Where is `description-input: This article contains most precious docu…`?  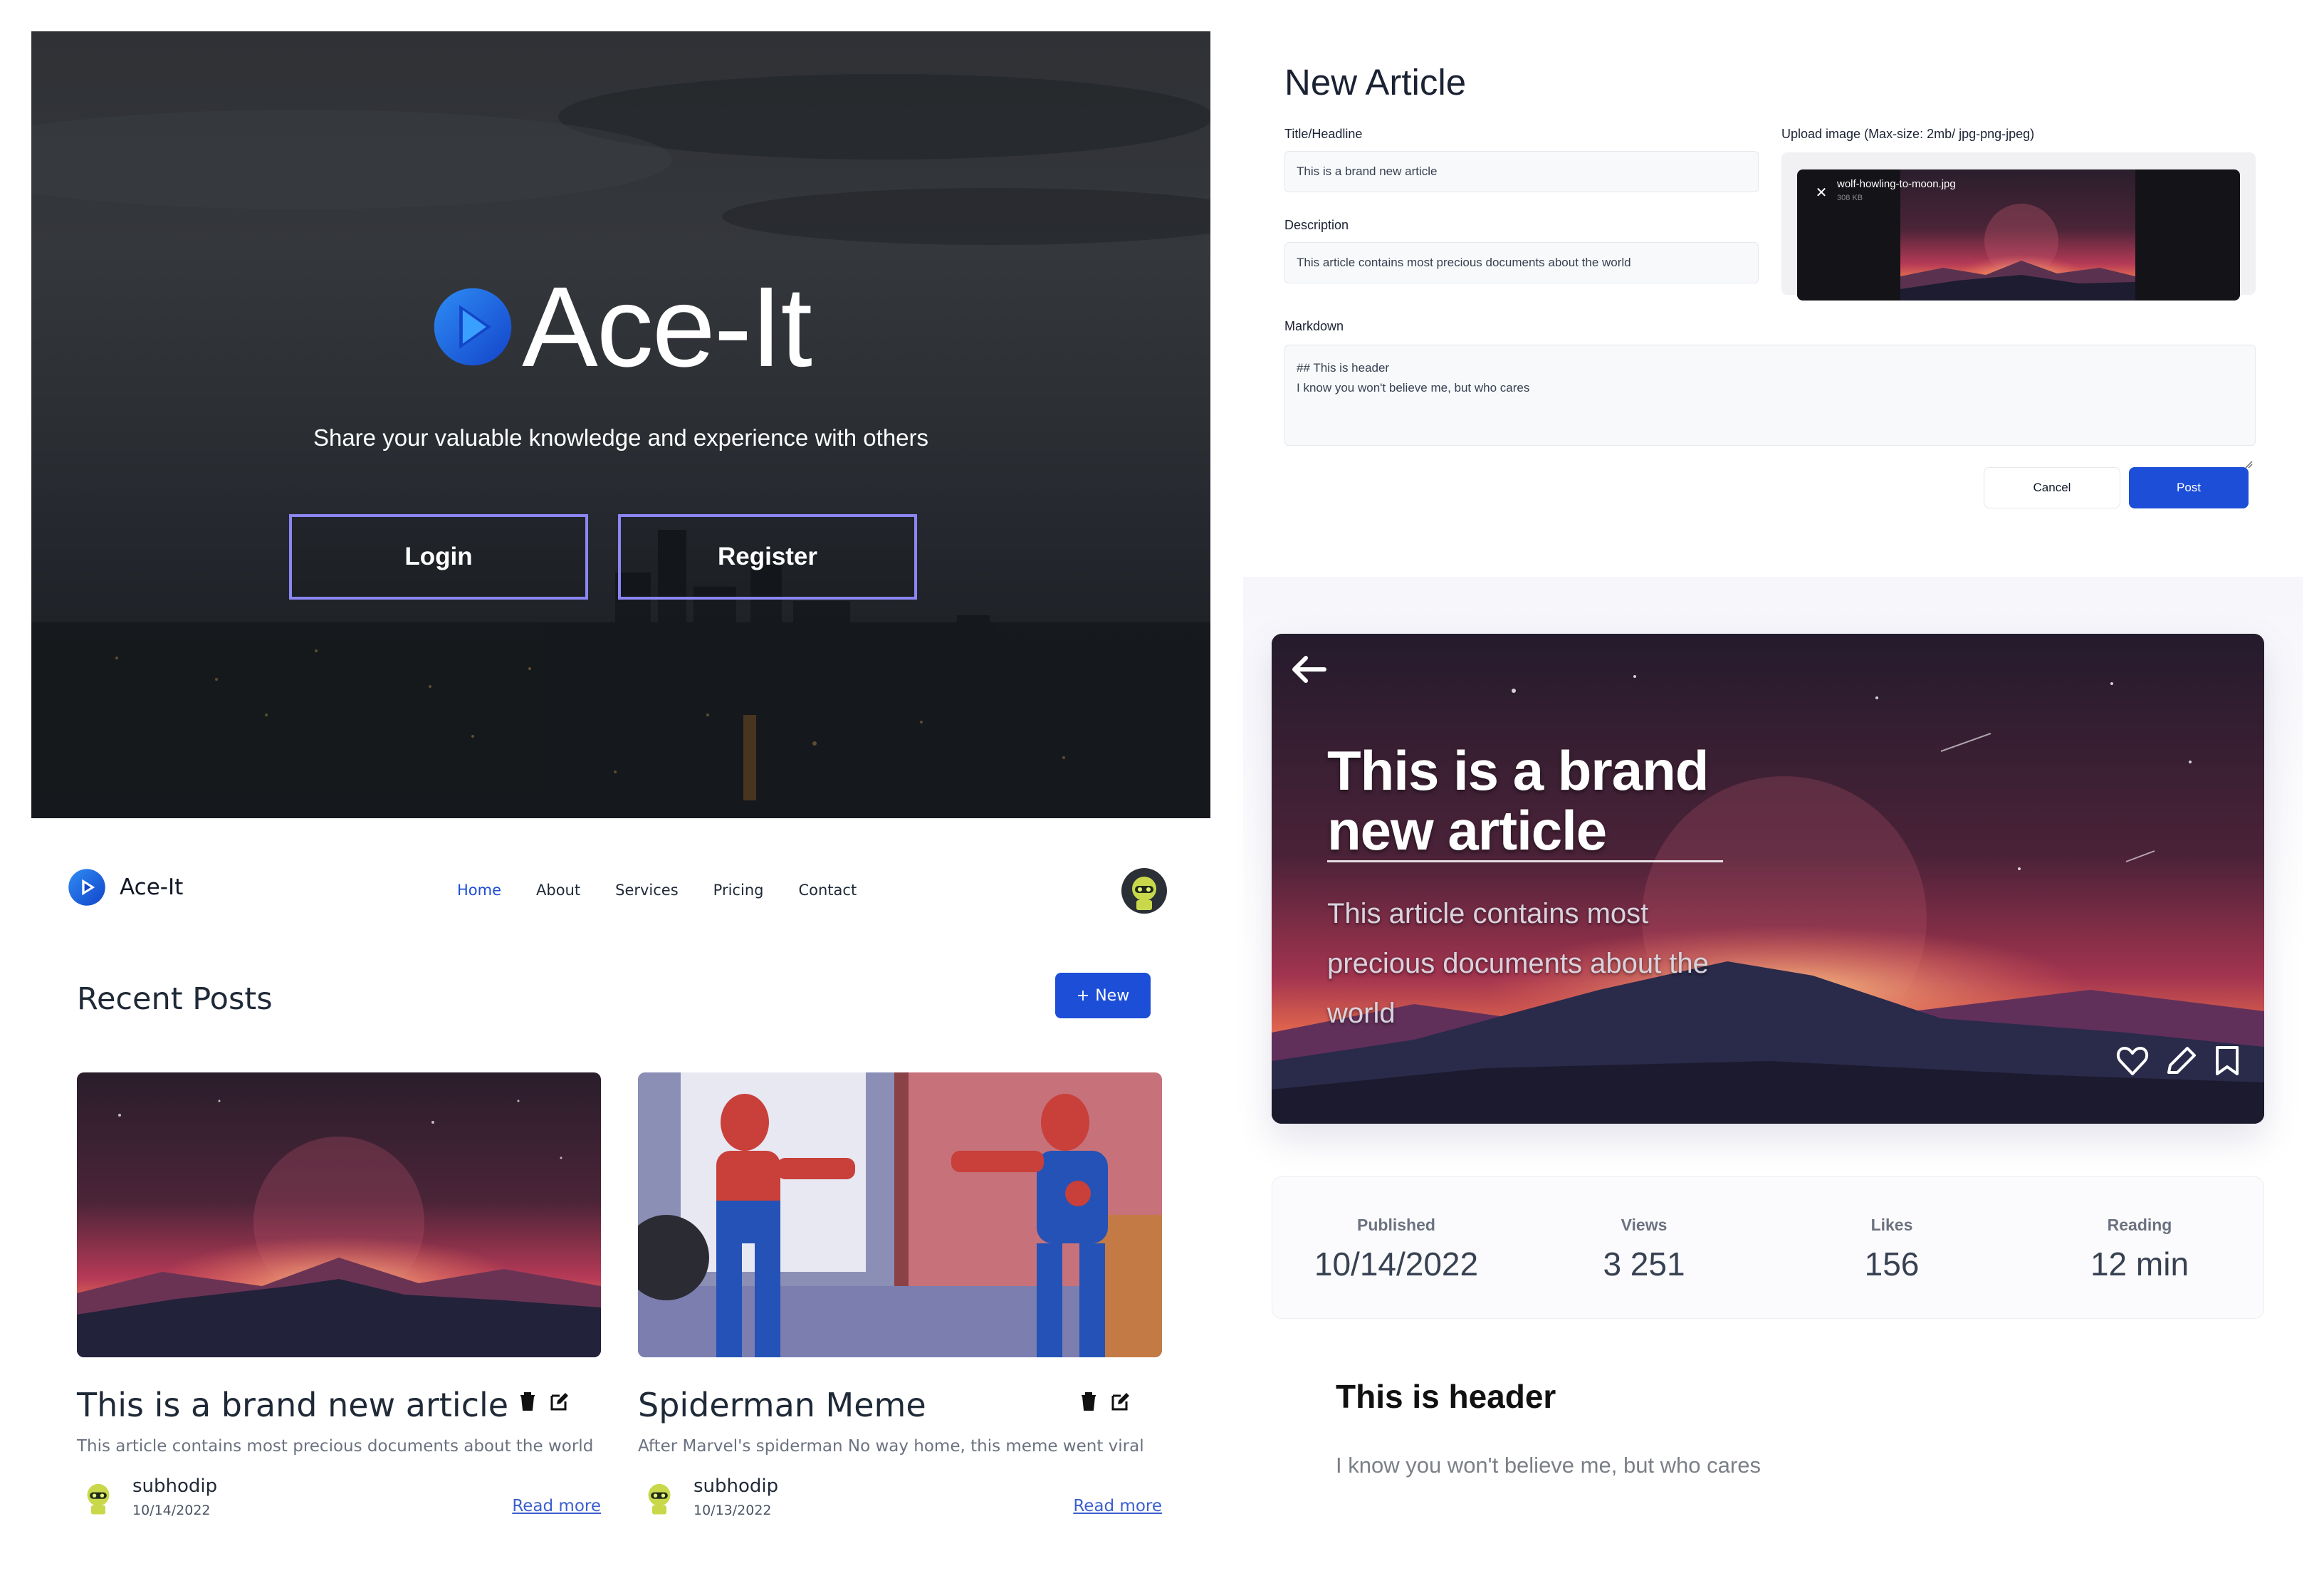
description-input: This article contains most precious docu… is located at coordinates (1521, 262).